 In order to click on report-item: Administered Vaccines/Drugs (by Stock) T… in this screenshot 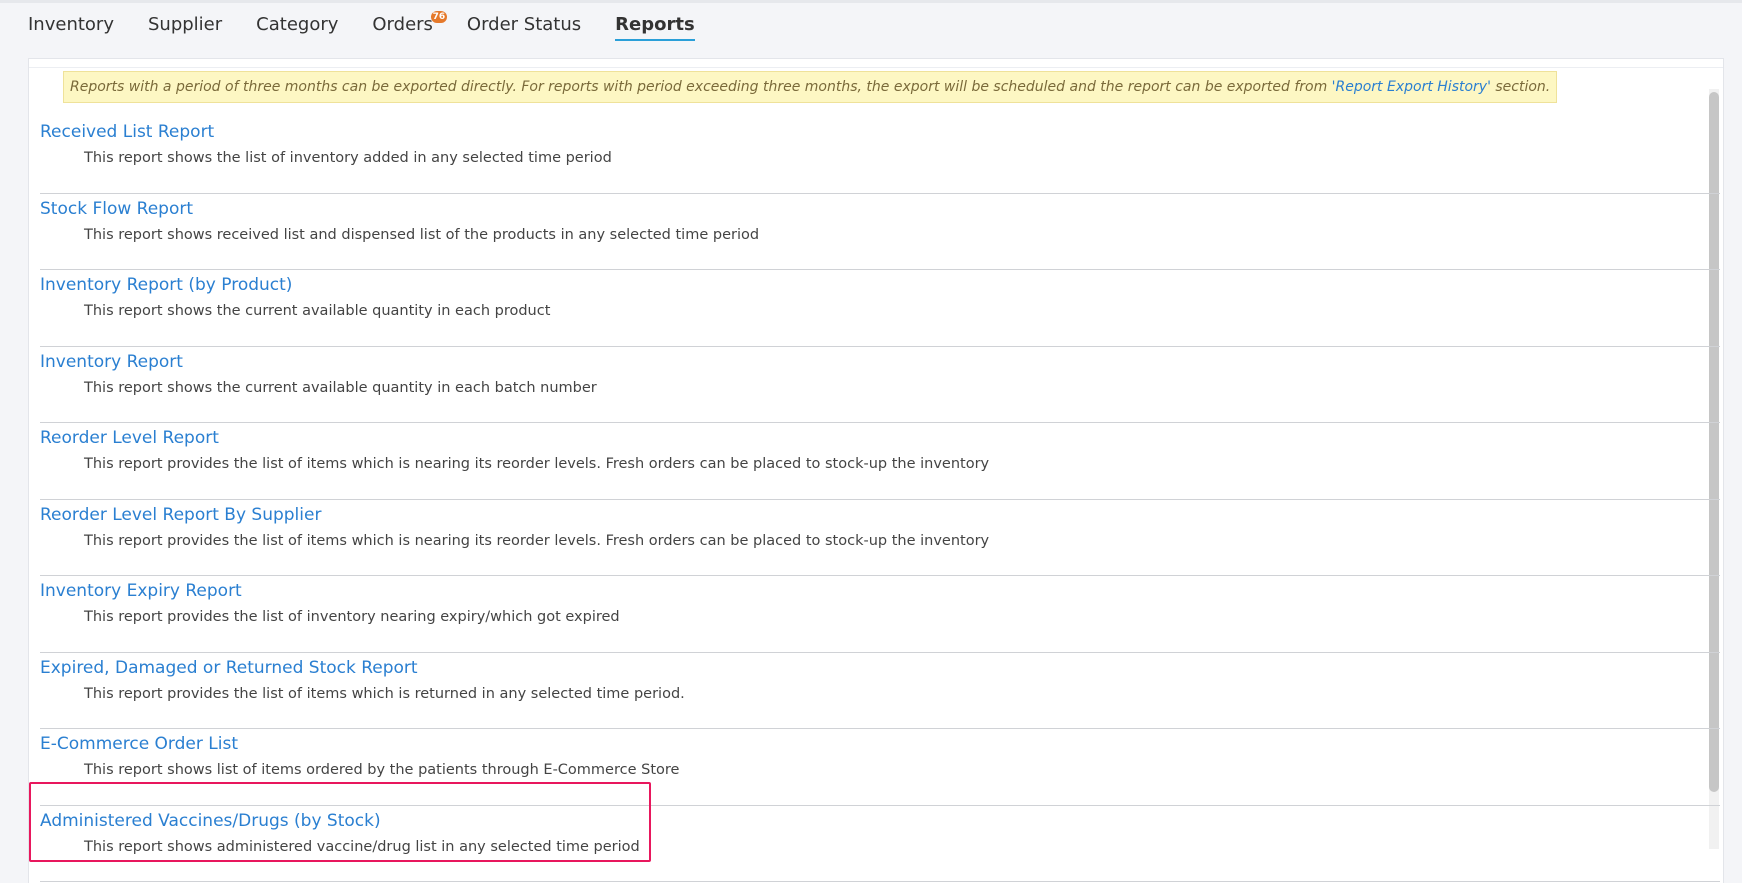, I will do `click(880, 844)`.